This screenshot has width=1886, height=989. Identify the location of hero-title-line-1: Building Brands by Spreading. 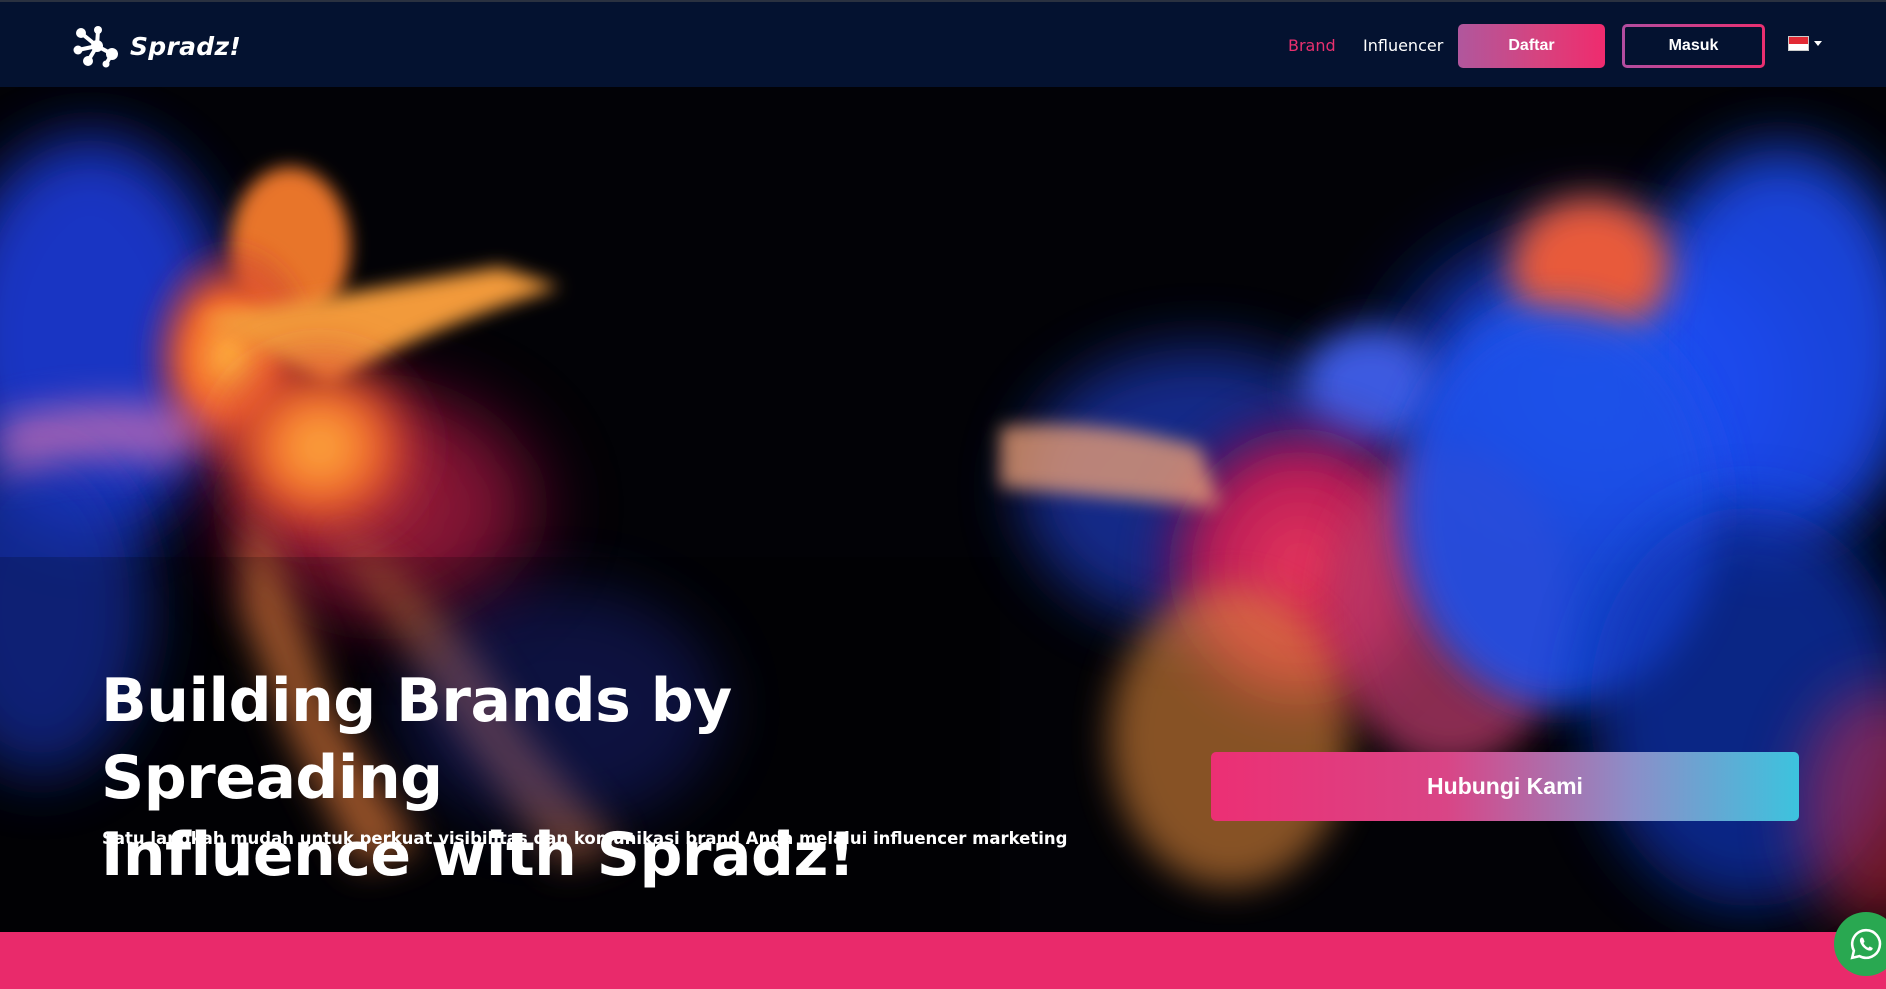
(416, 739).